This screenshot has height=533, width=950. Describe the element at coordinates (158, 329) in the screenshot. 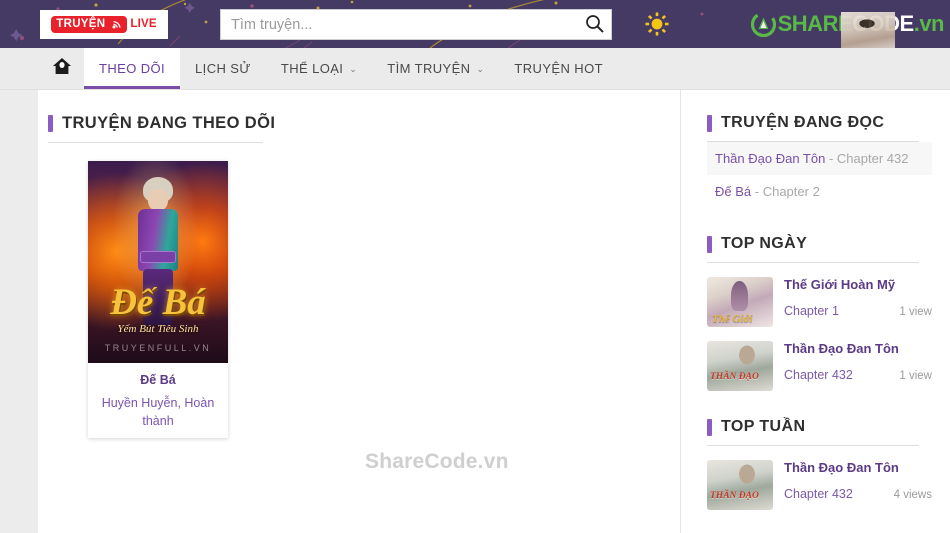

I see `cover-author-text: Yếm Bút Tiêu Sinh` at that location.